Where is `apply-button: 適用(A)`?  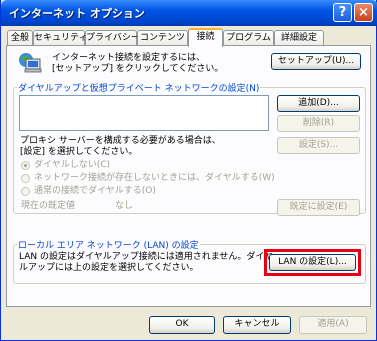 apply-button: 適用(A) is located at coordinates (333, 325).